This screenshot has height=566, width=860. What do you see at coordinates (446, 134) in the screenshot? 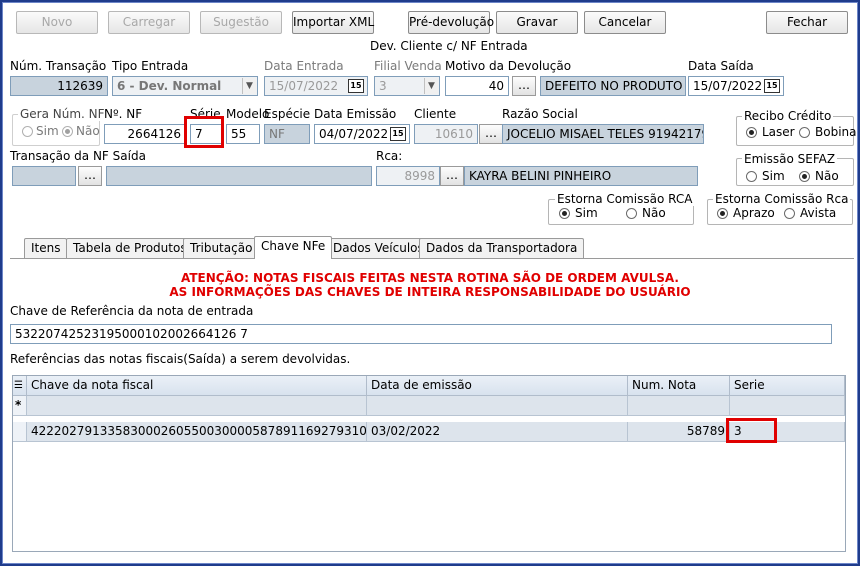
I see `cliente-field: 10610` at bounding box center [446, 134].